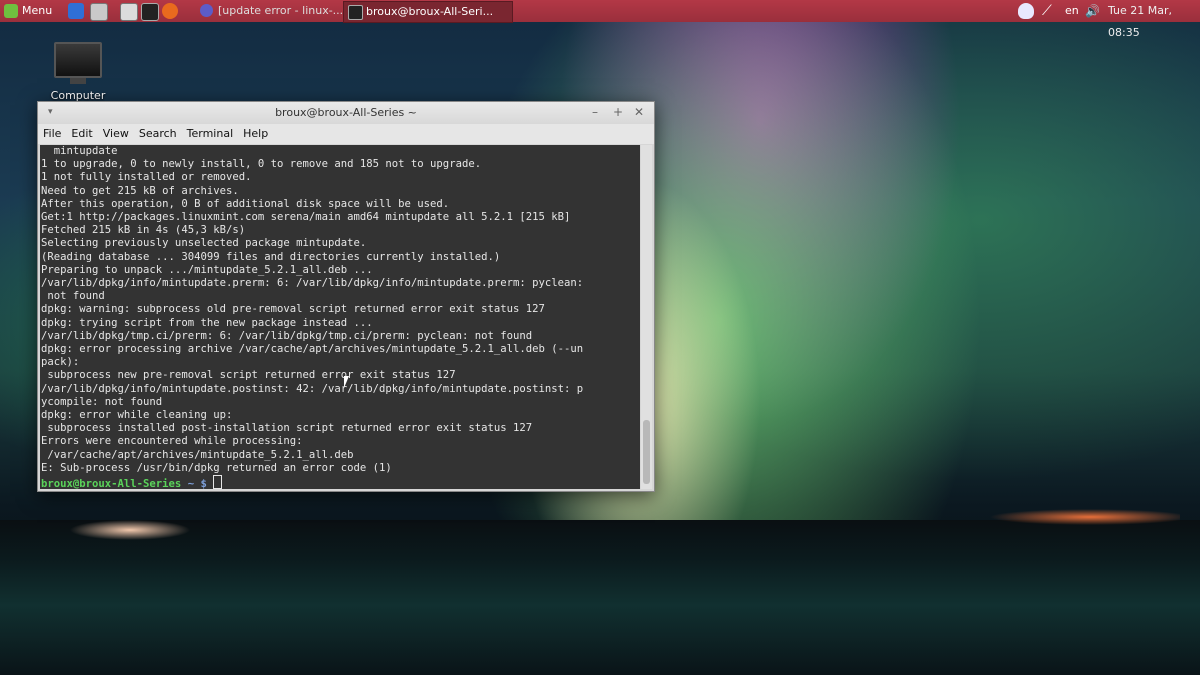  Describe the element at coordinates (639, 112) in the screenshot. I see `close-icon: ✕` at that location.